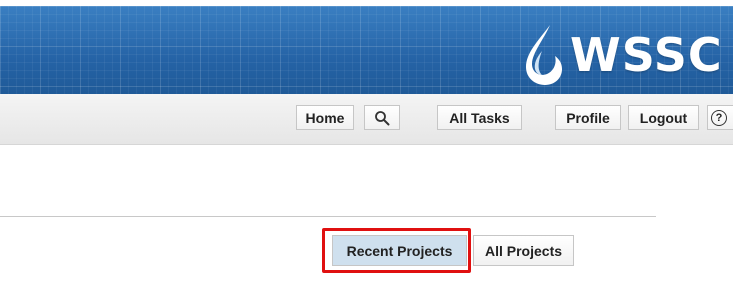 The image size is (733, 287). What do you see at coordinates (399, 250) in the screenshot?
I see `tab-recent-projects: Recent Projects` at bounding box center [399, 250].